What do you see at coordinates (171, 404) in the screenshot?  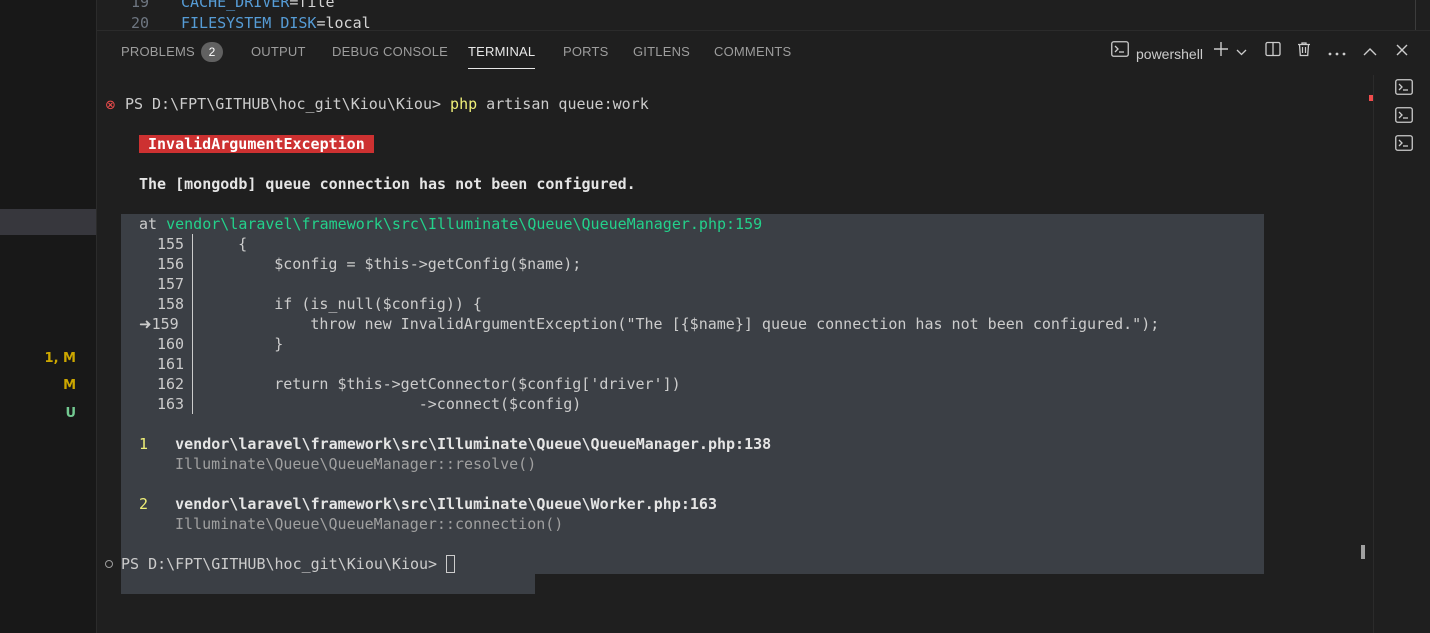 I see `code-line-number: 163` at bounding box center [171, 404].